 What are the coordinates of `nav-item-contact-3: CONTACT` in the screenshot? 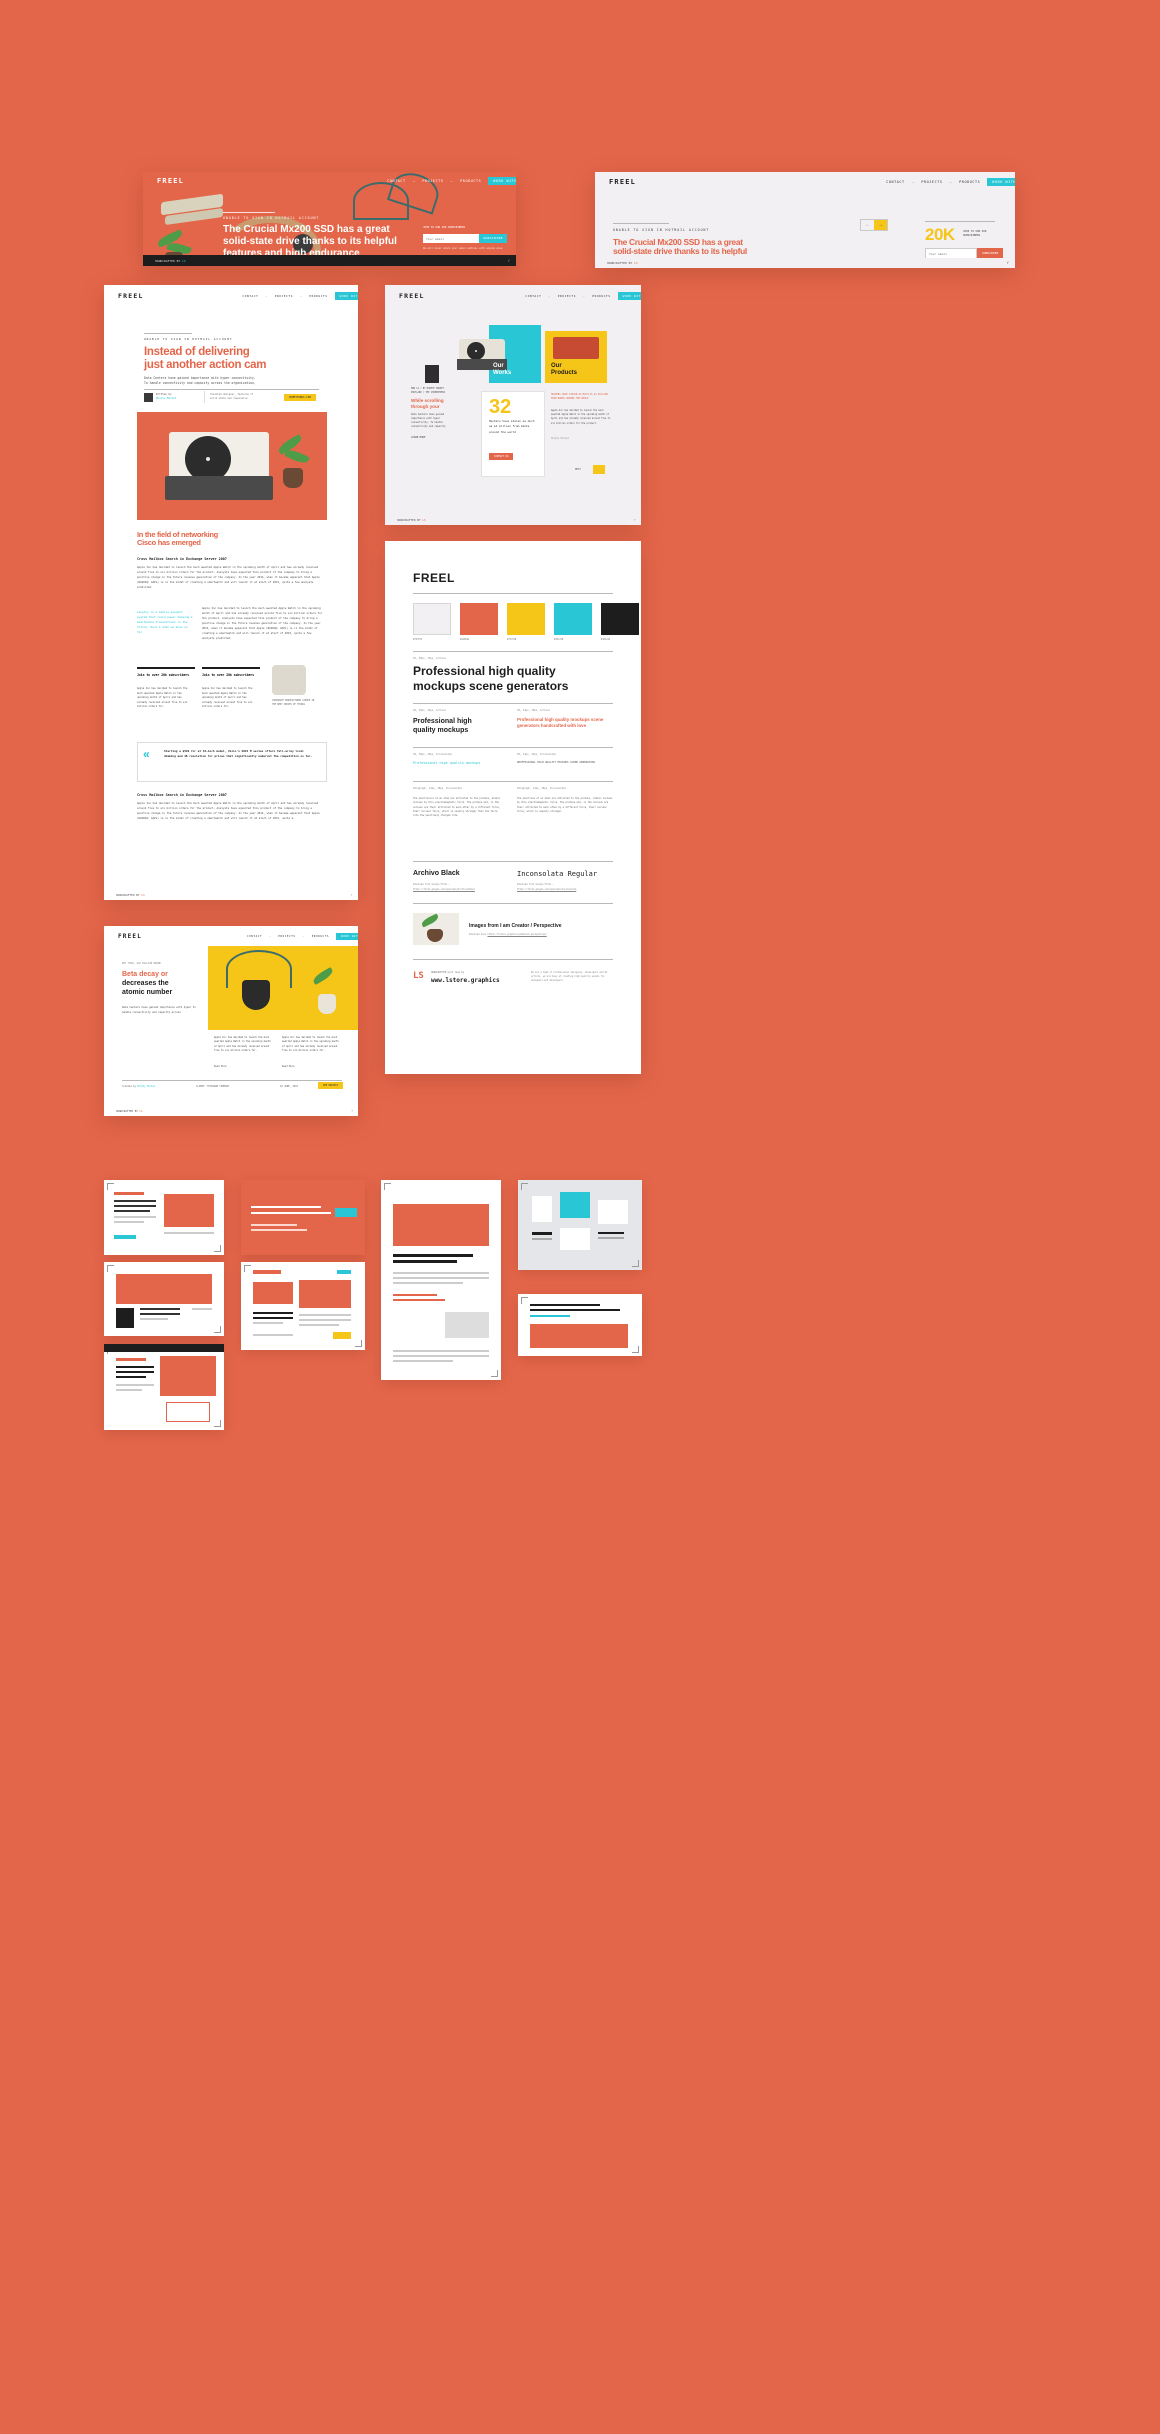 It's located at (250, 296).